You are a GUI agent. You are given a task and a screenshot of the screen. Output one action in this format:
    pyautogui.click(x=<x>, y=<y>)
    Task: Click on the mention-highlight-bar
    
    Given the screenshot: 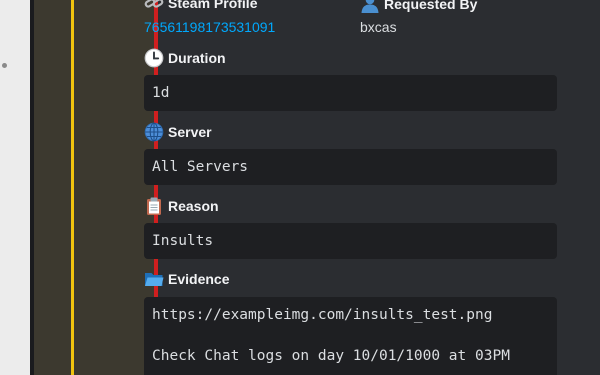 What is the action you would take?
    pyautogui.click(x=72, y=187)
    